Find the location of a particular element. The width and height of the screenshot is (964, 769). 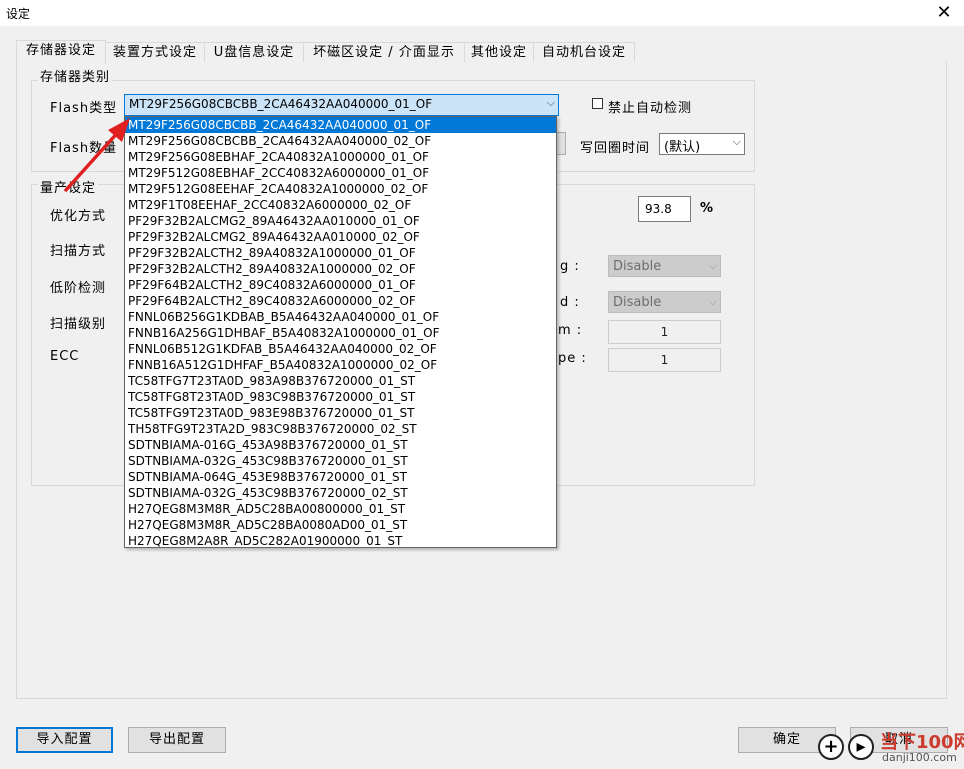

dropdown-option: SDTNBIAMA-032G_453C98B376720000_02_ST is located at coordinates (340, 493).